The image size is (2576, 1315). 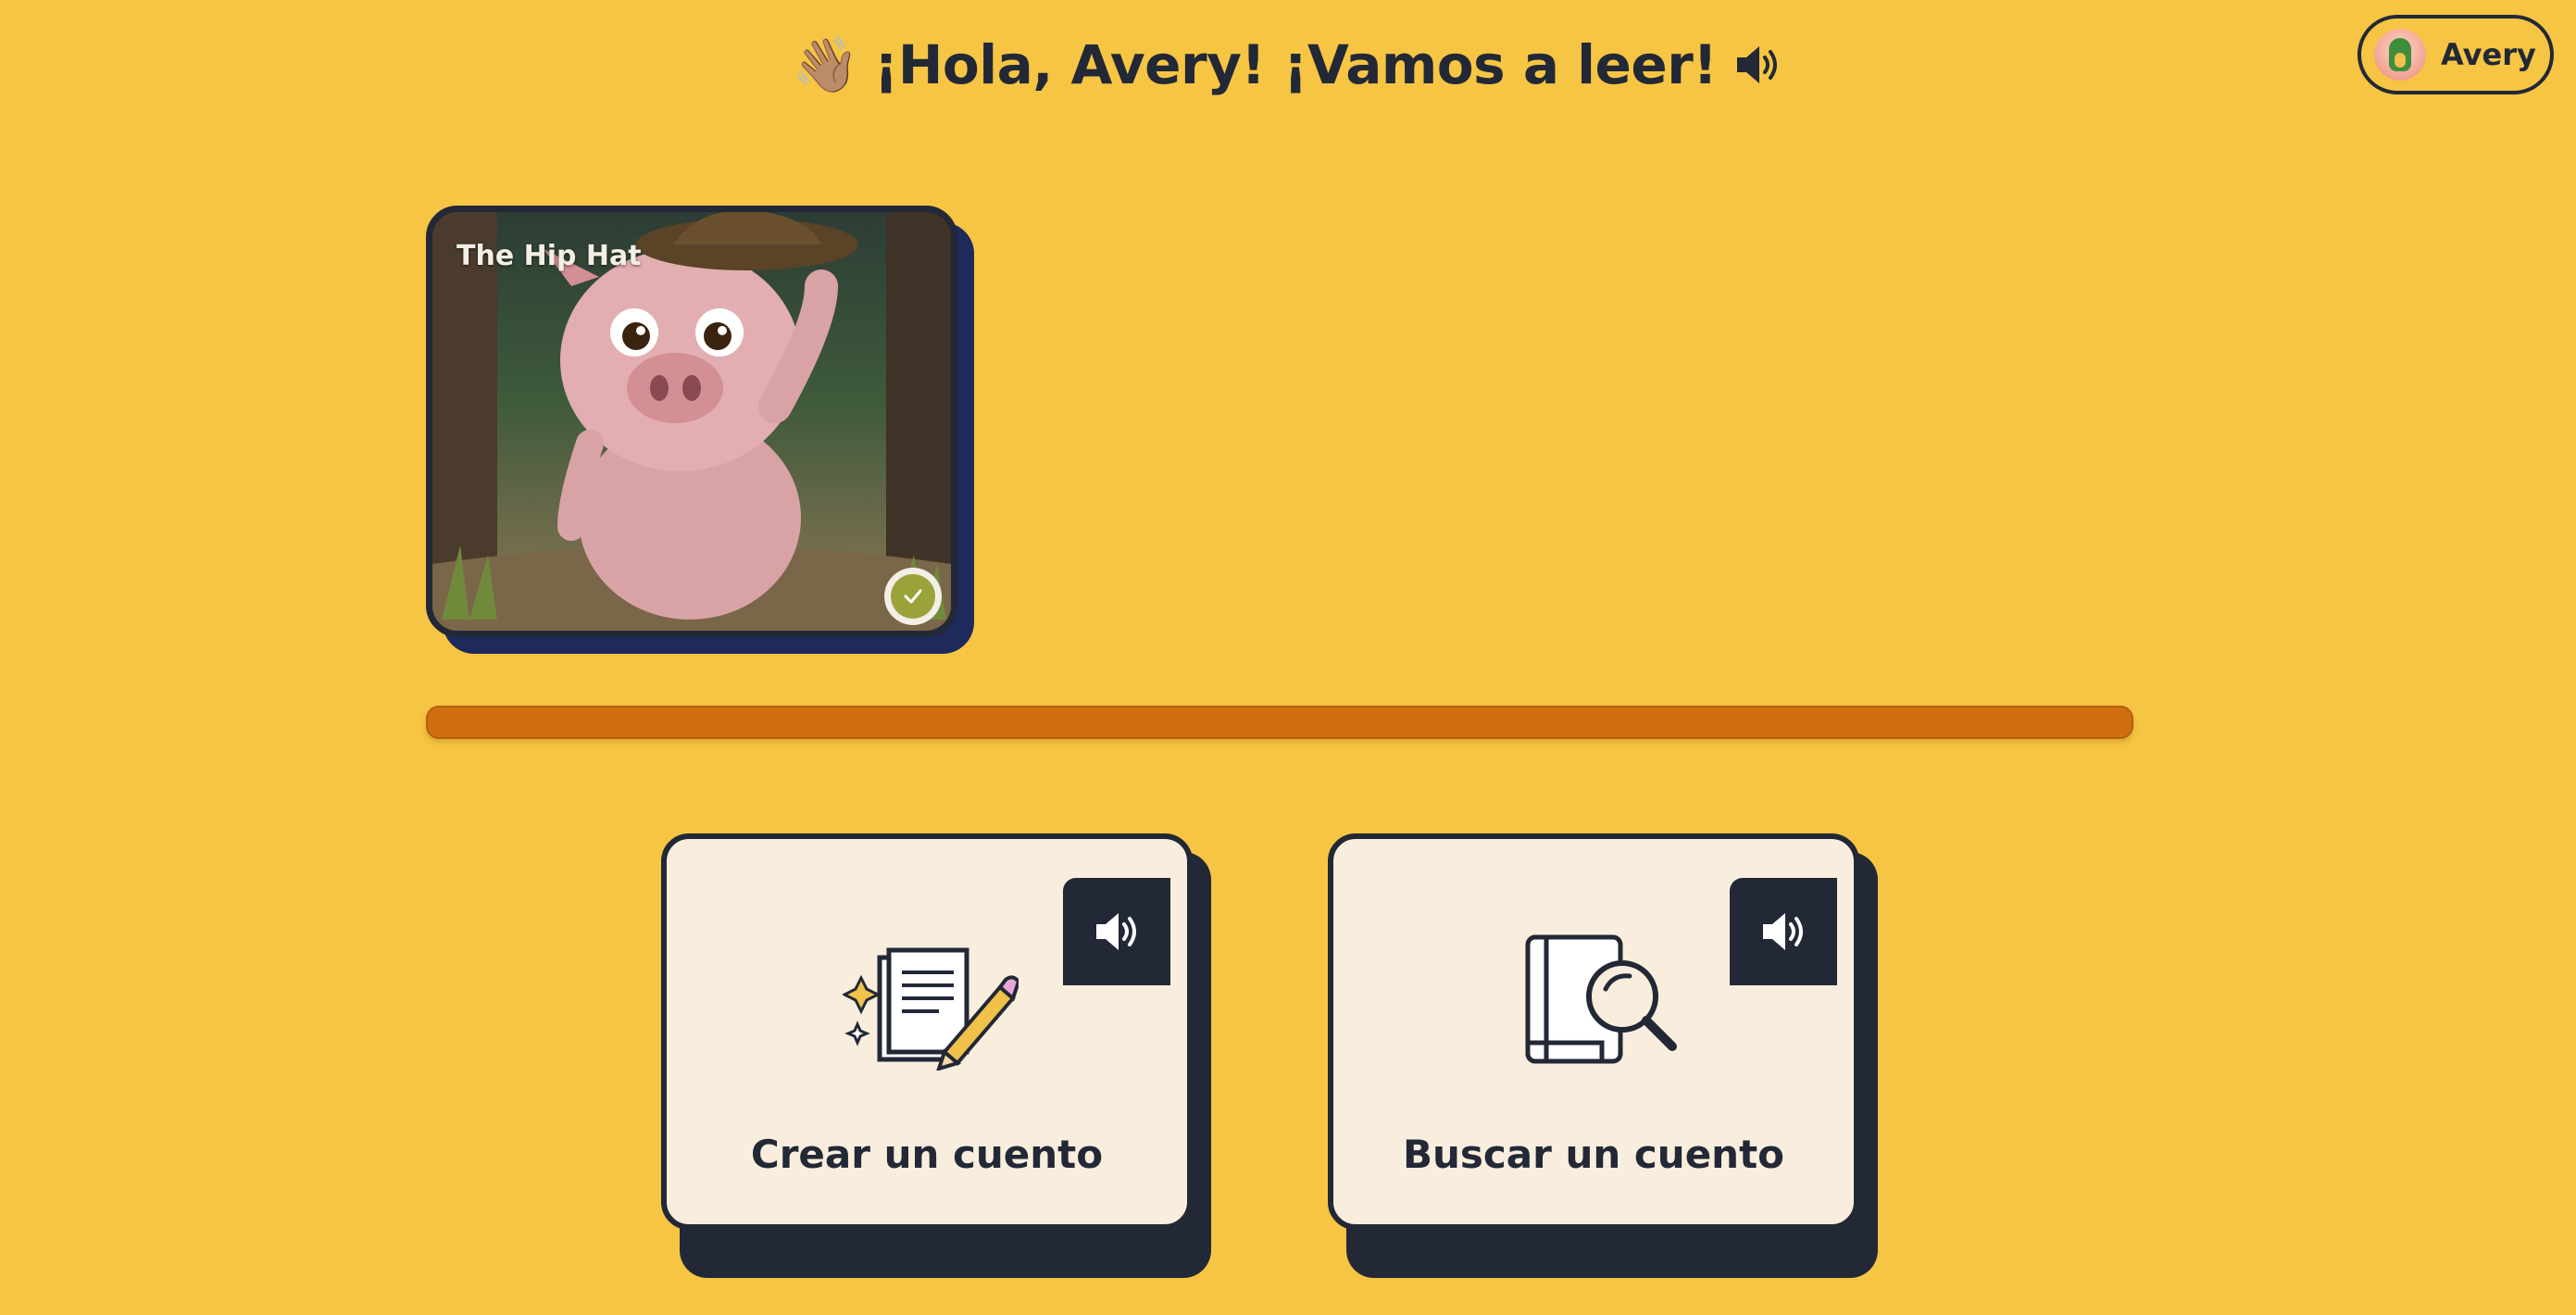 I want to click on avatar, so click(x=2400, y=55).